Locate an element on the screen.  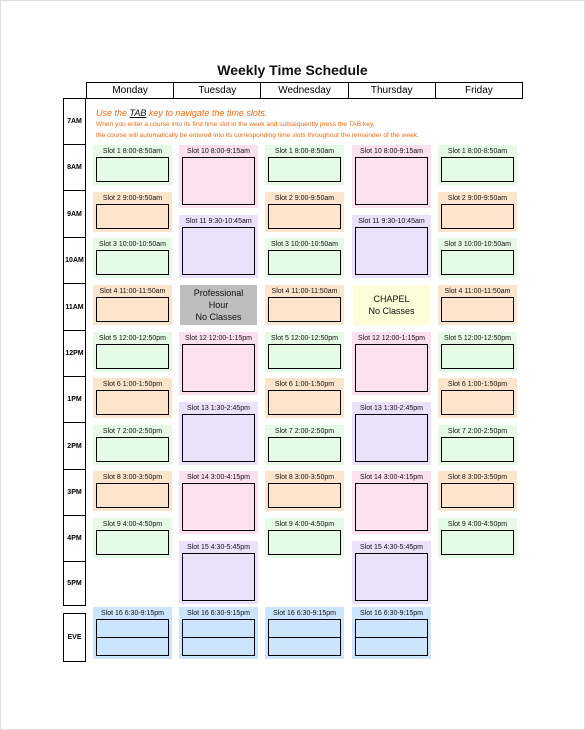
slot-15-thursday: Slot 15 4:30-5:45pm is located at coordinates (391, 572).